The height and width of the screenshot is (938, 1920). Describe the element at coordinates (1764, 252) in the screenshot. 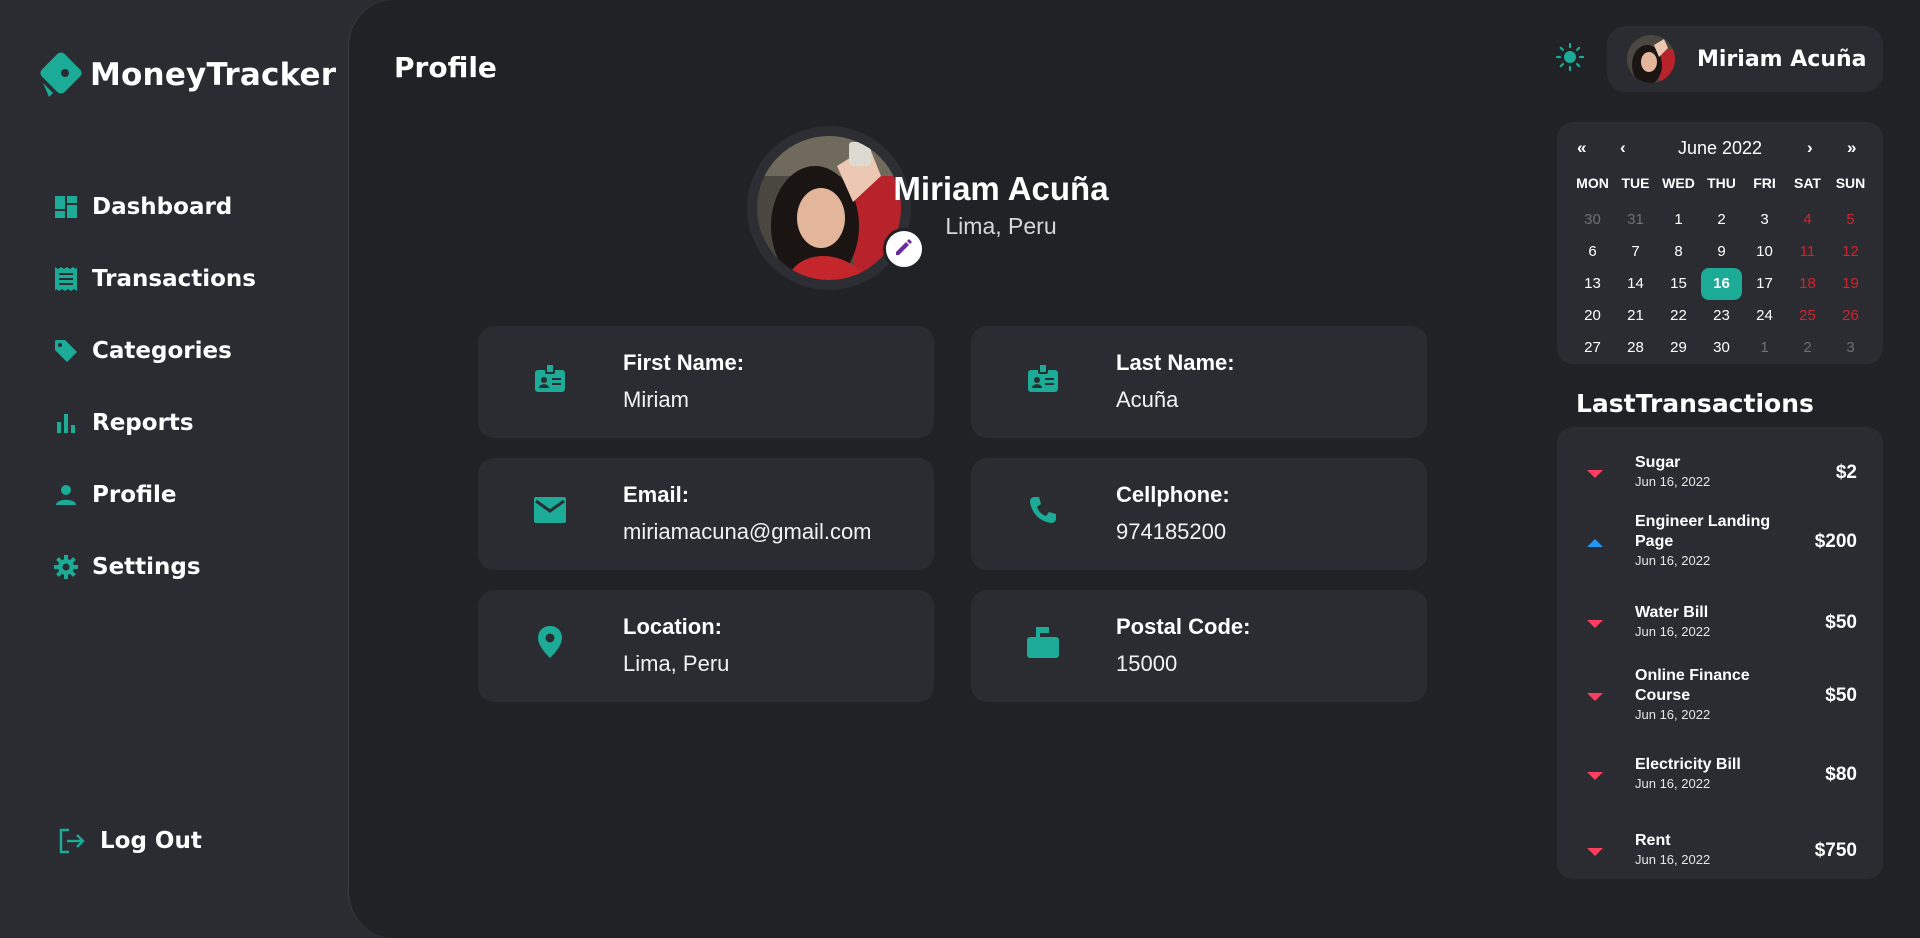

I see `calendar-day: 10` at that location.